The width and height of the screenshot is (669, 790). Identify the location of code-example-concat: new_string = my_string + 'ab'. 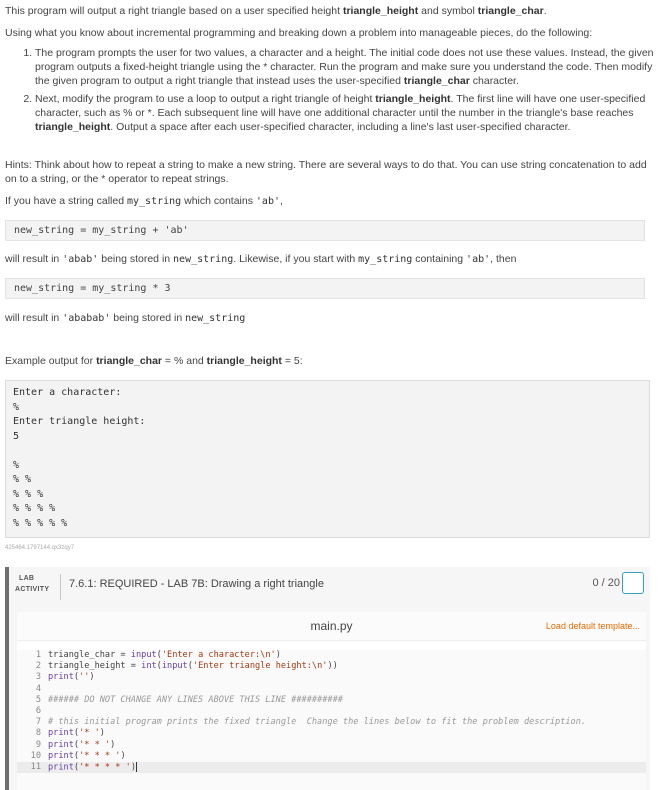
(325, 230).